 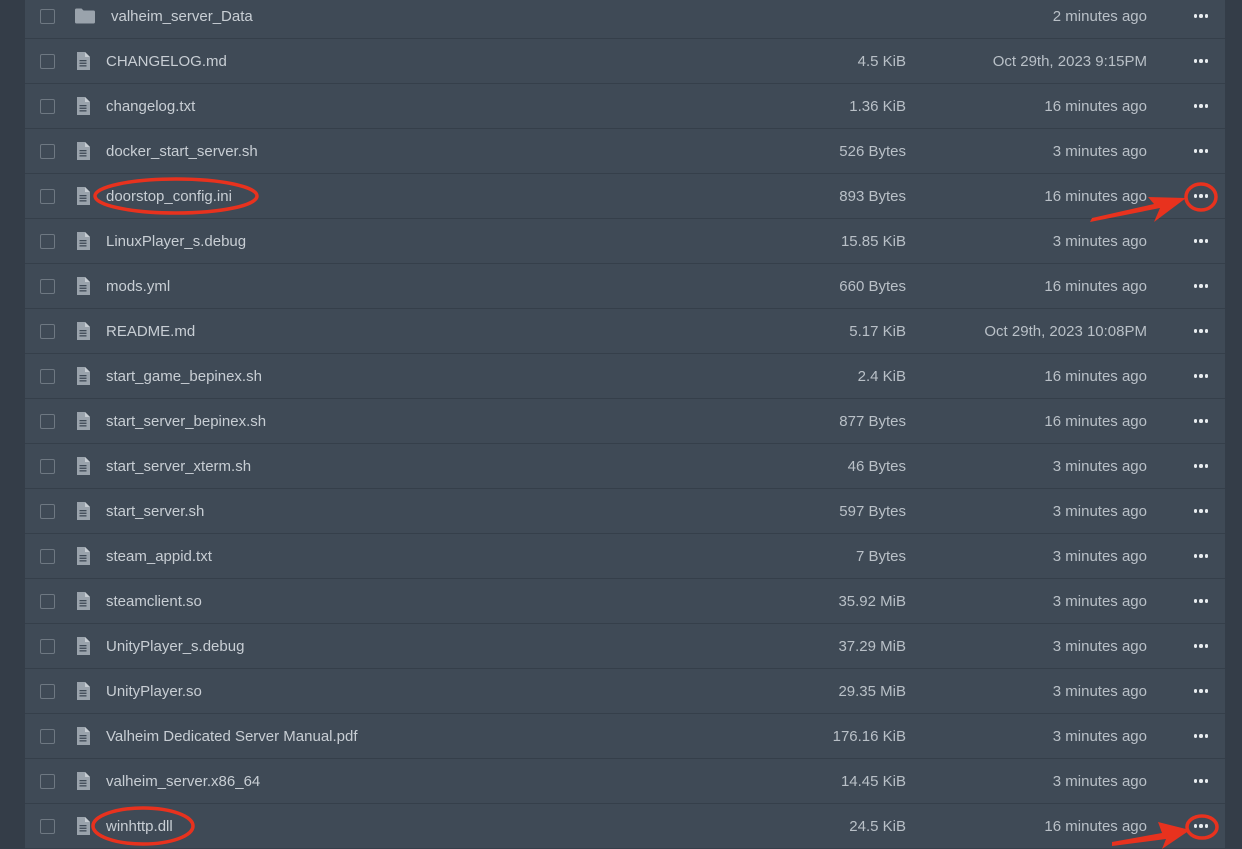 I want to click on file-name: UnityPlayer.so, so click(x=154, y=691).